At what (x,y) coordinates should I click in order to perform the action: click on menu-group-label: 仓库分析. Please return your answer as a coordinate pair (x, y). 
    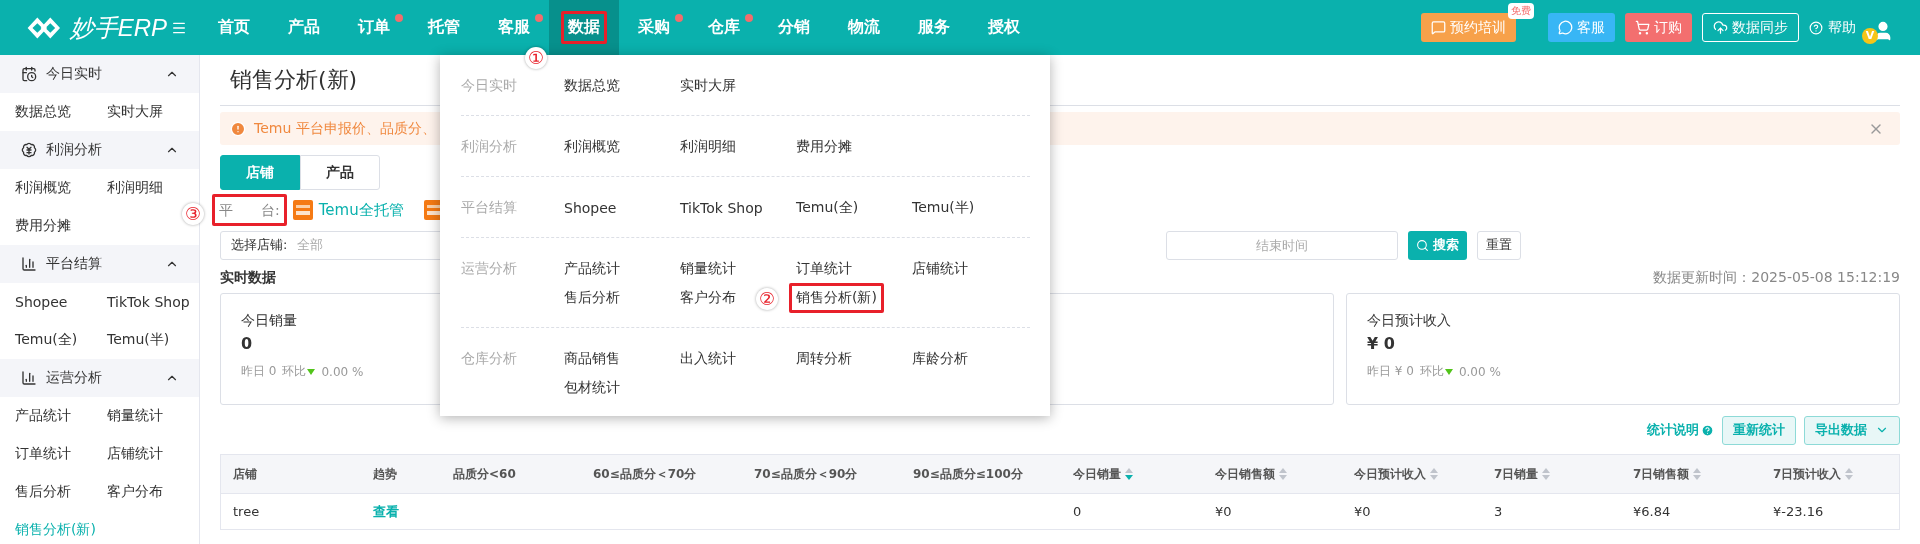
    Looking at the image, I should click on (489, 358).